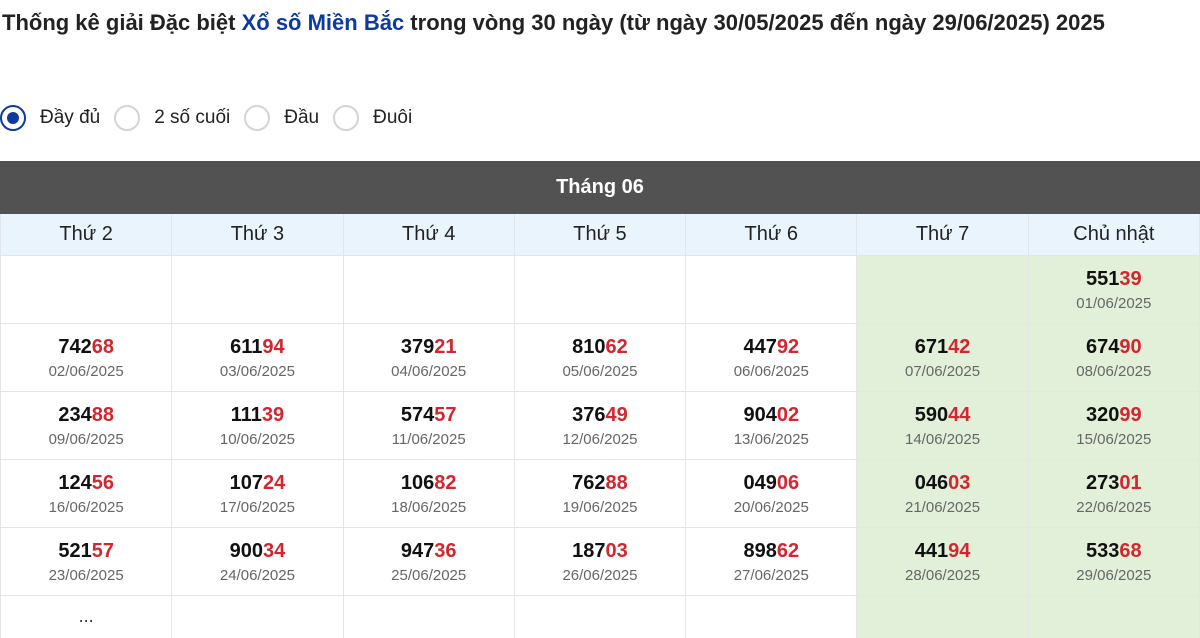 The width and height of the screenshot is (1200, 638). What do you see at coordinates (600, 371) in the screenshot?
I see `draw-date: 05/06/2025` at bounding box center [600, 371].